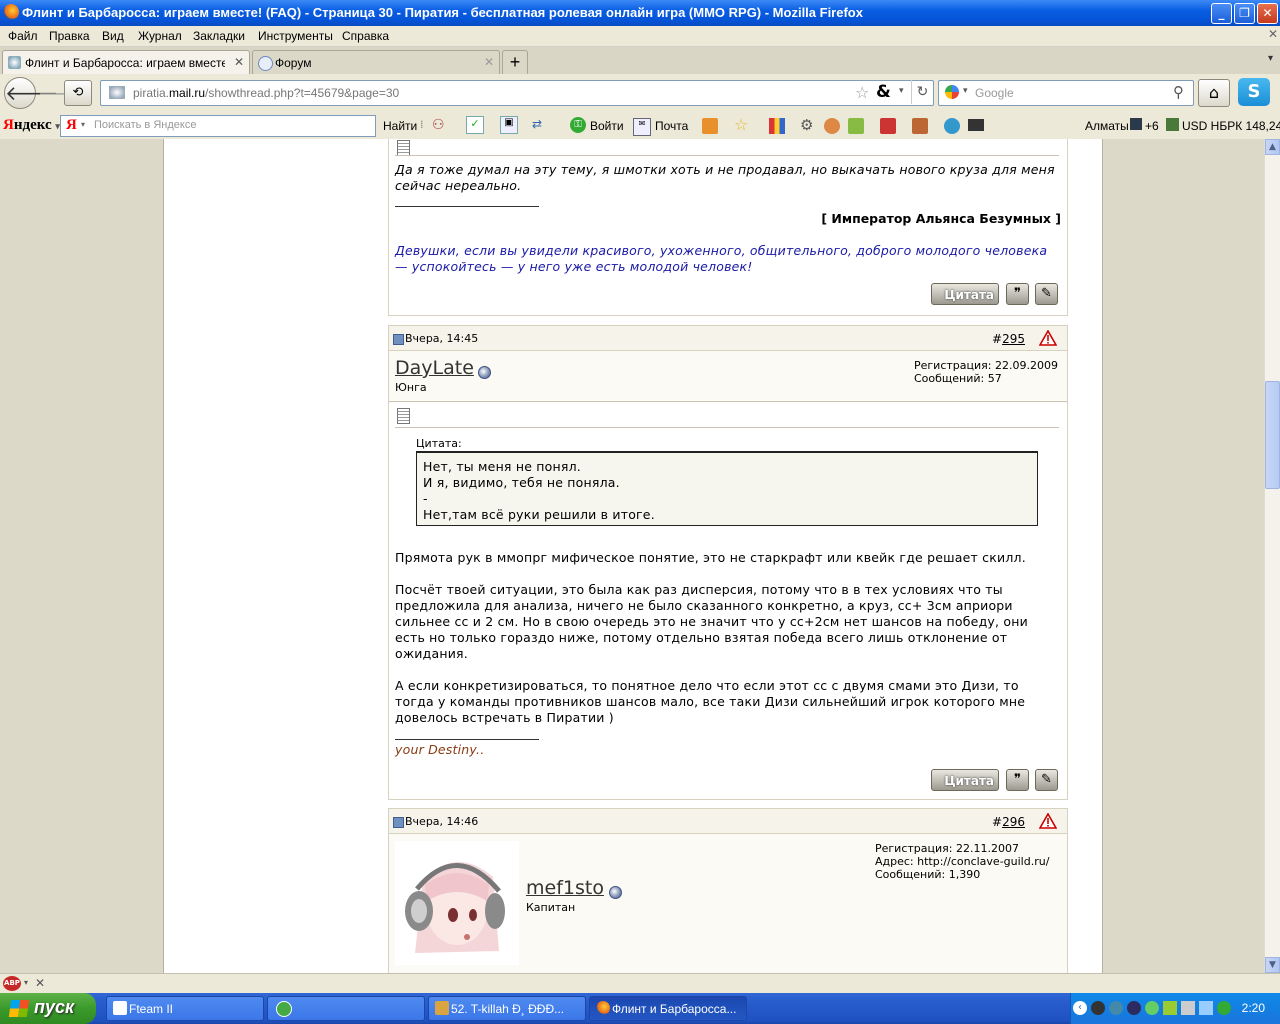 The height and width of the screenshot is (1024, 1280). Describe the element at coordinates (962, 861) in the screenshot. I see `user-address: Адрес: http://conclave-guild.ru/` at that location.